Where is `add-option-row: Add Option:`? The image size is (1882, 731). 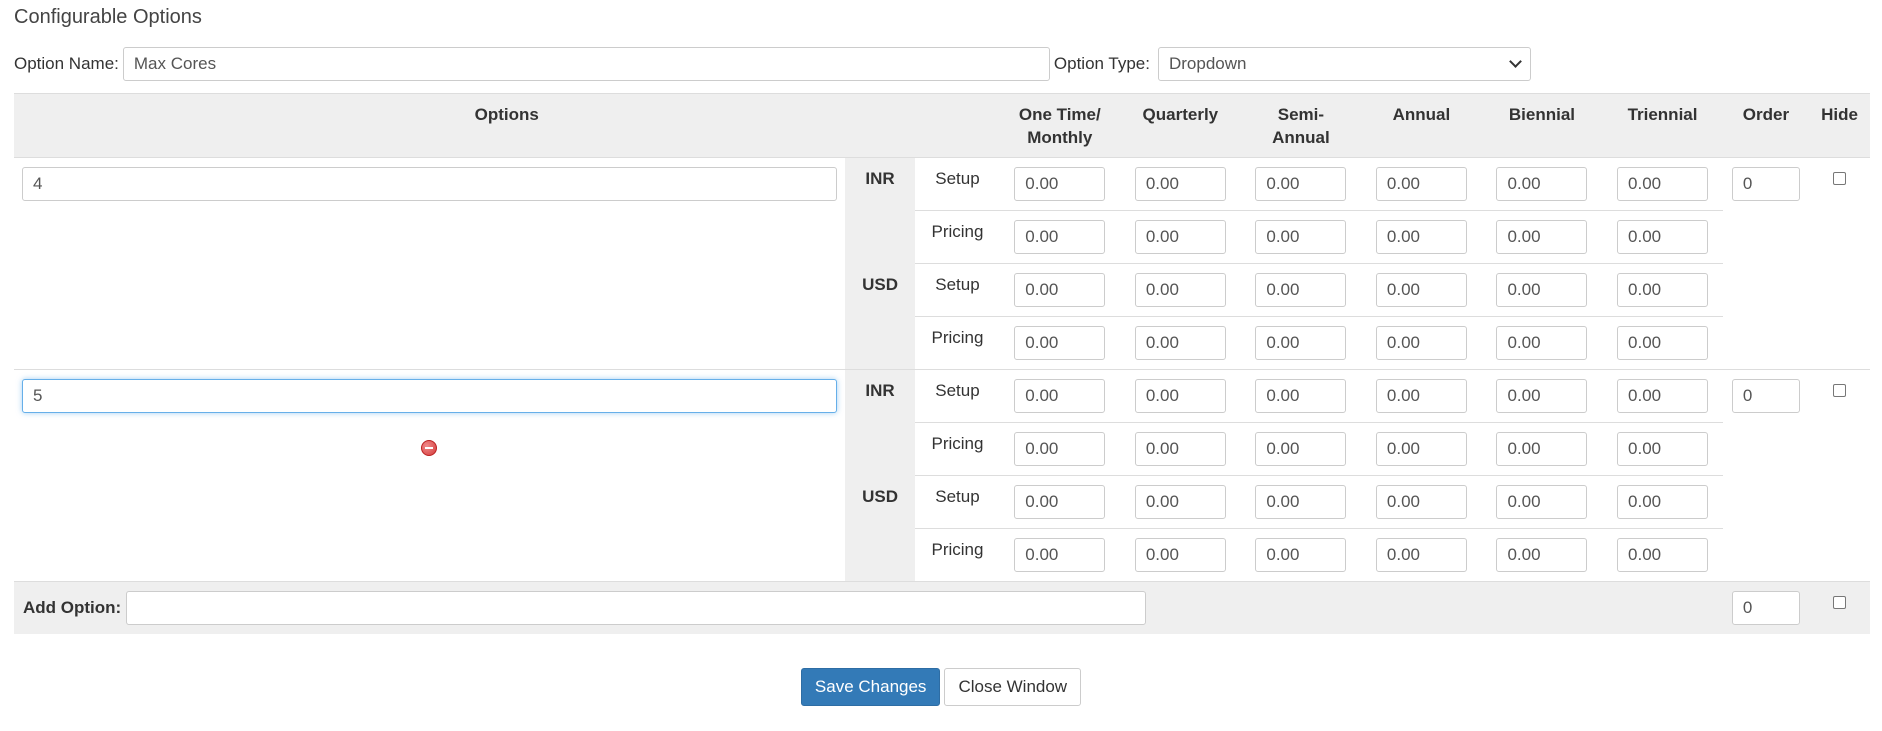 add-option-row: Add Option: is located at coordinates (942, 607).